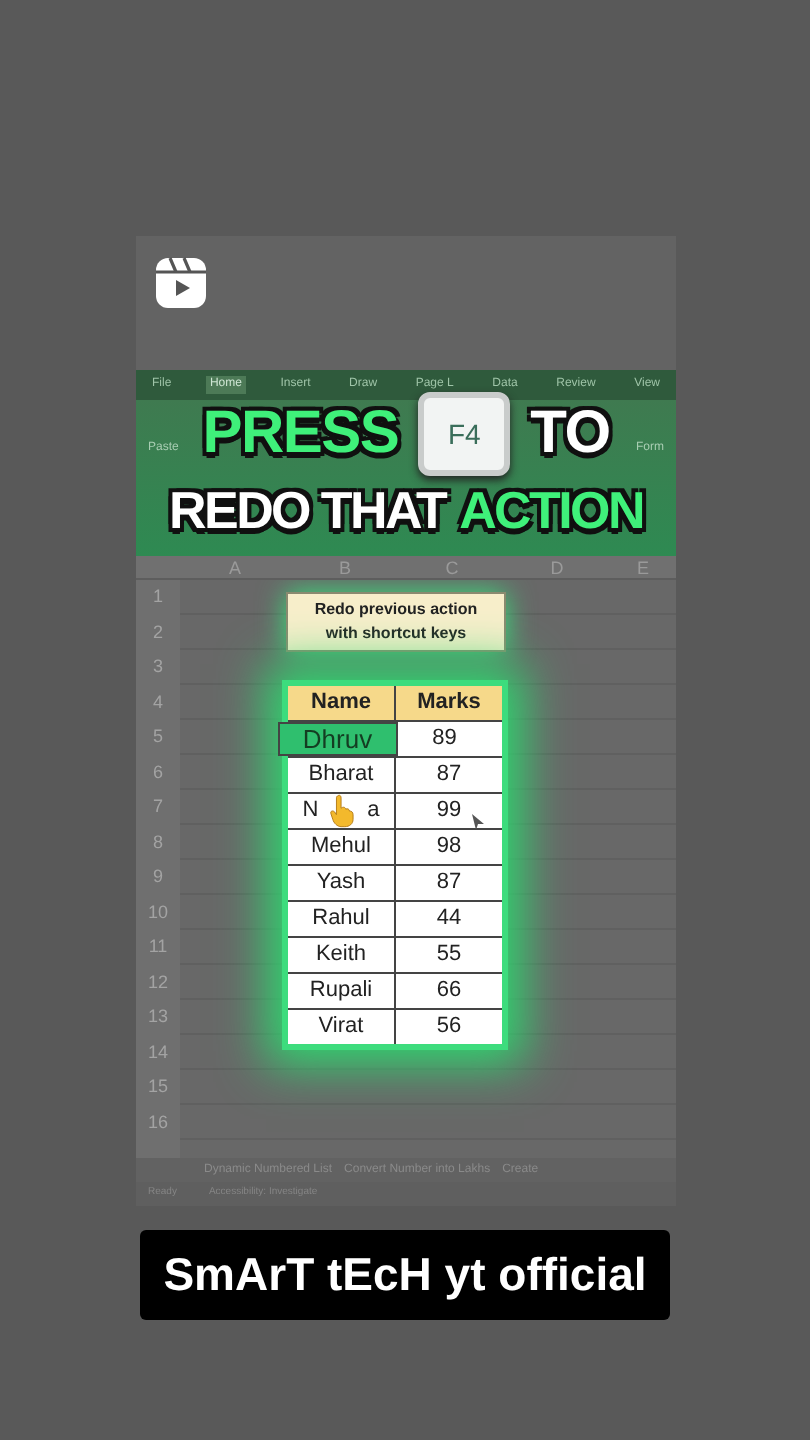 This screenshot has width=810, height=1440. What do you see at coordinates (449, 991) in the screenshot?
I see `marks-cell-text: 66` at bounding box center [449, 991].